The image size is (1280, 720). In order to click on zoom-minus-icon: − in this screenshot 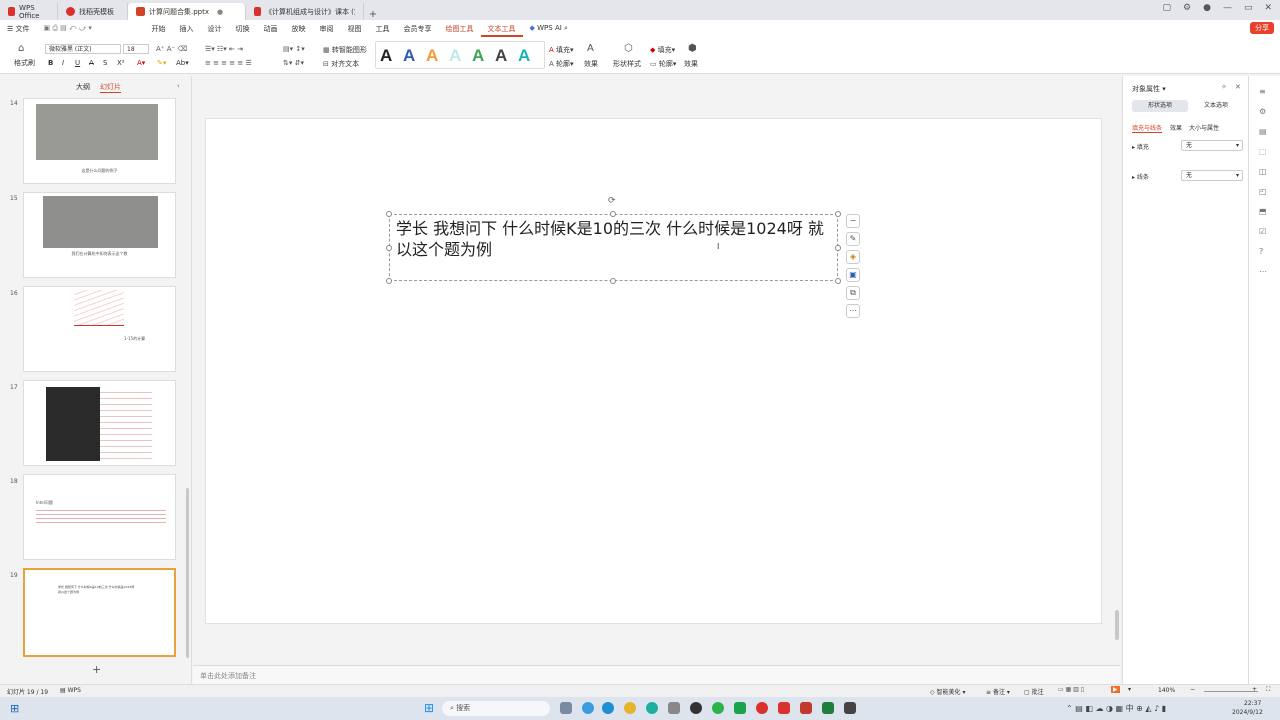, I will do `click(1192, 689)`.